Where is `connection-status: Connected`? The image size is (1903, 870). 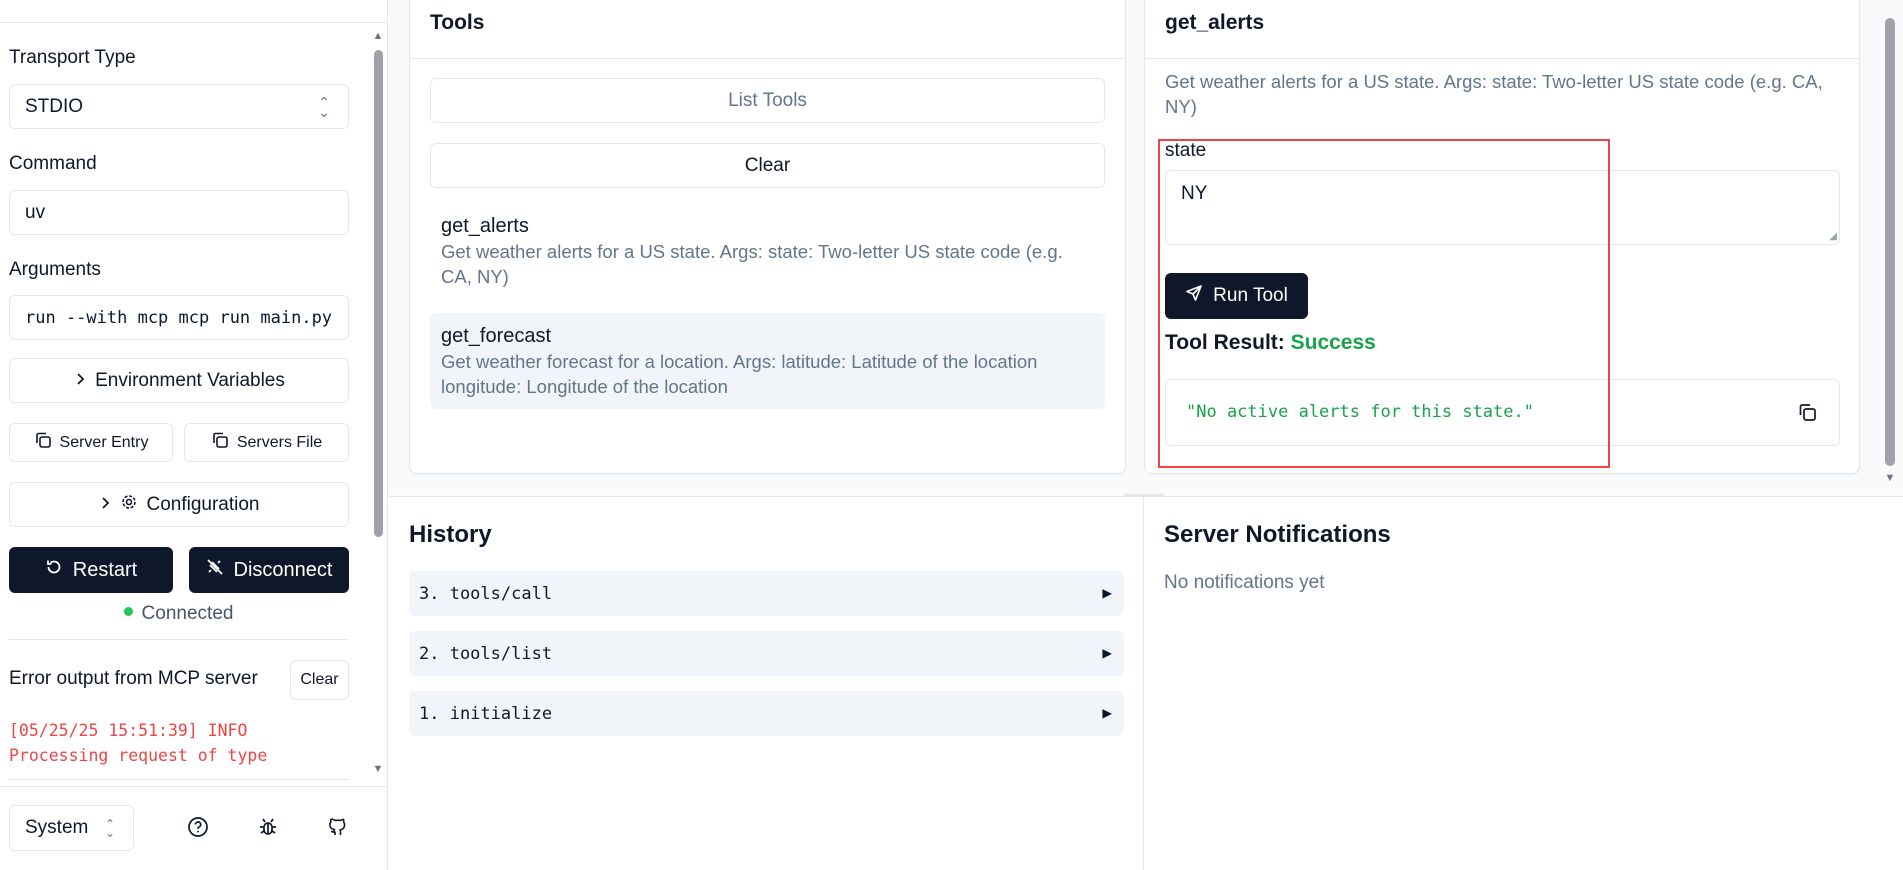
connection-status: Connected is located at coordinates (178, 614).